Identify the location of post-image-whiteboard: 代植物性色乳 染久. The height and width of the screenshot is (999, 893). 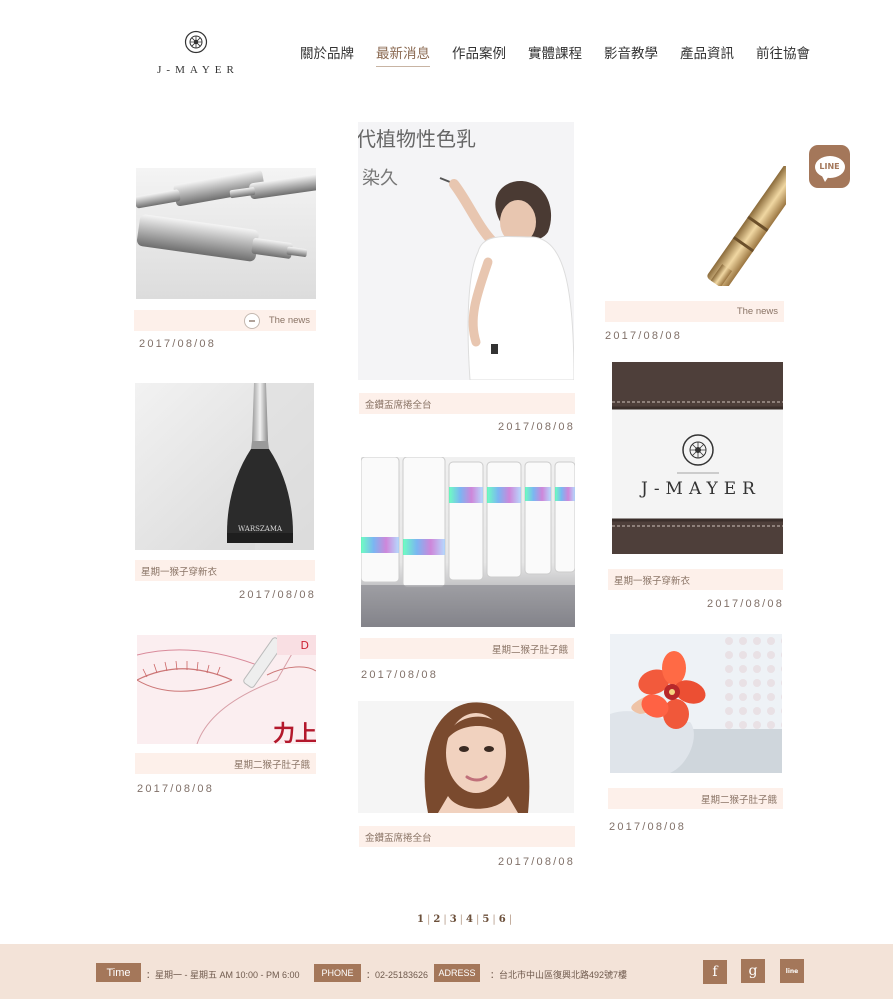
(466, 251).